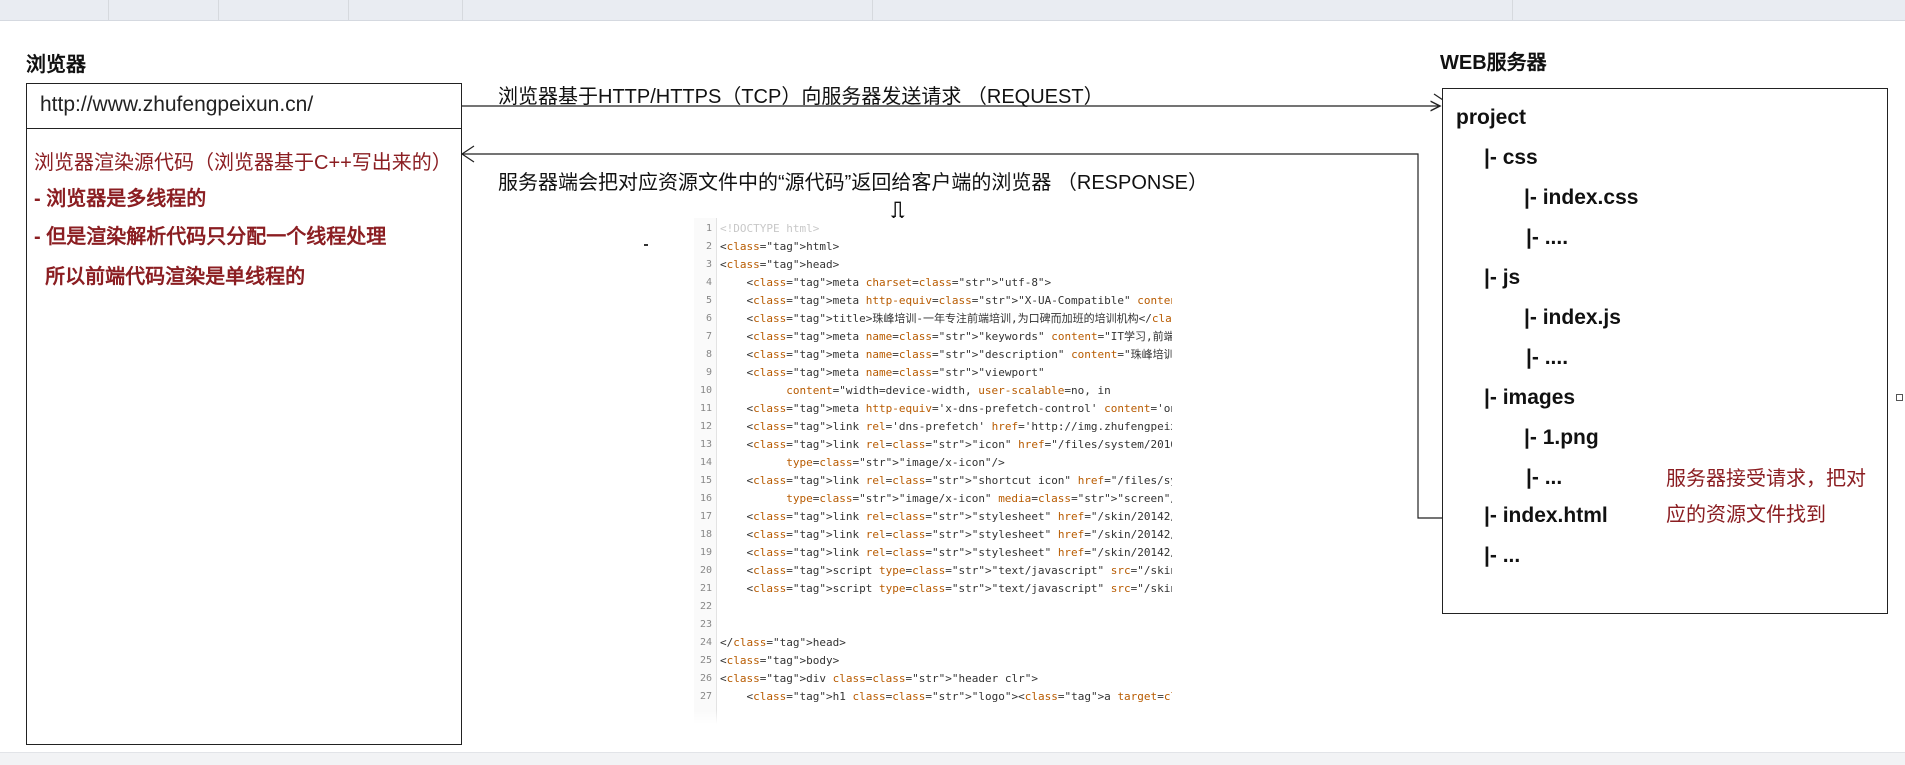 The image size is (1905, 765). Describe the element at coordinates (708, 282) in the screenshot. I see `code-line-number: 4` at that location.